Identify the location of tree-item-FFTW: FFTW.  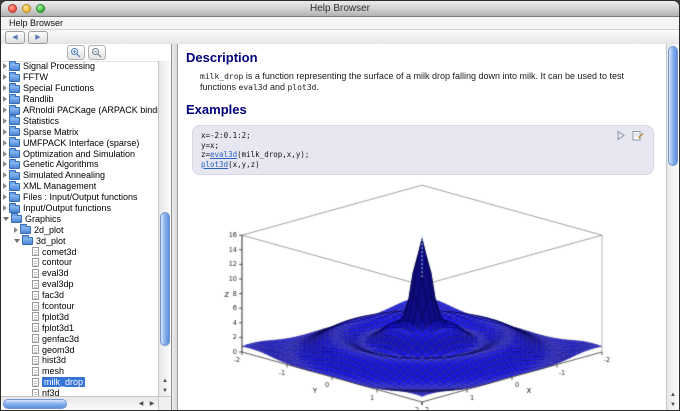
(79, 77).